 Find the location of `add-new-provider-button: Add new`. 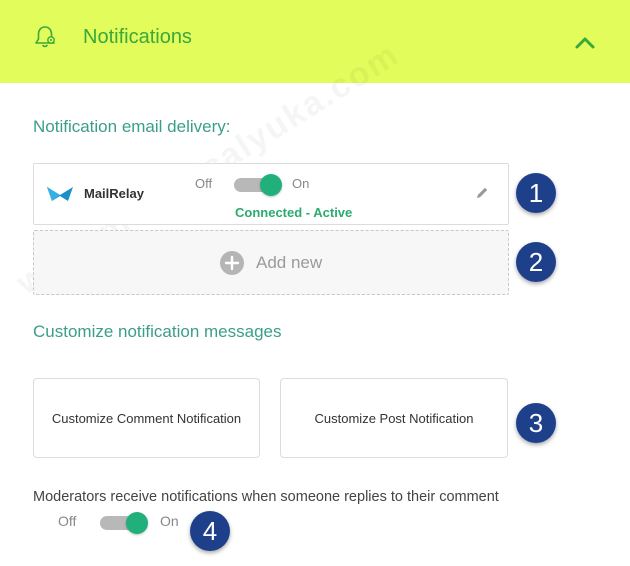

add-new-provider-button: Add new is located at coordinates (271, 262).